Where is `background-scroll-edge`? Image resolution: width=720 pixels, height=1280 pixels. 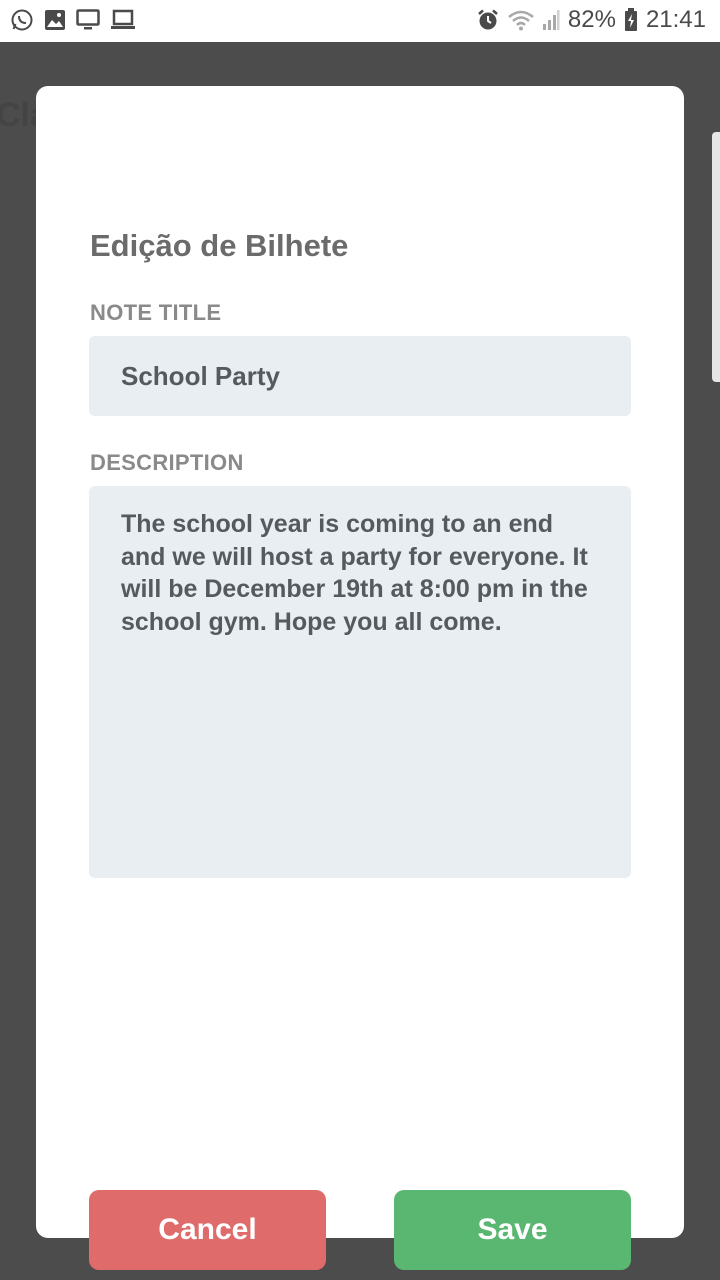
background-scroll-edge is located at coordinates (716, 257).